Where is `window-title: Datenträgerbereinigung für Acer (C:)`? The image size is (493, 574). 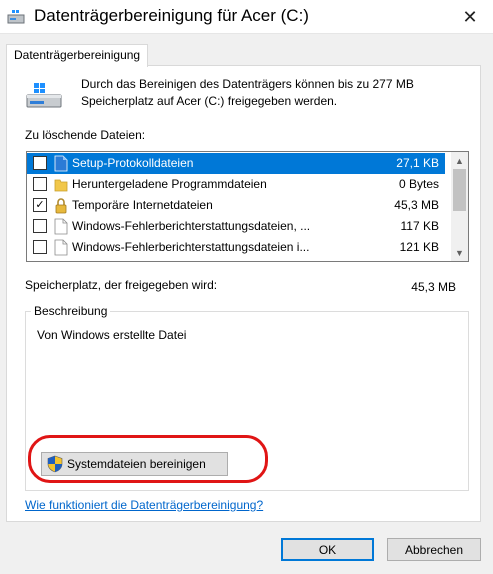 window-title: Datenträgerbereinigung für Acer (C:) is located at coordinates (171, 15).